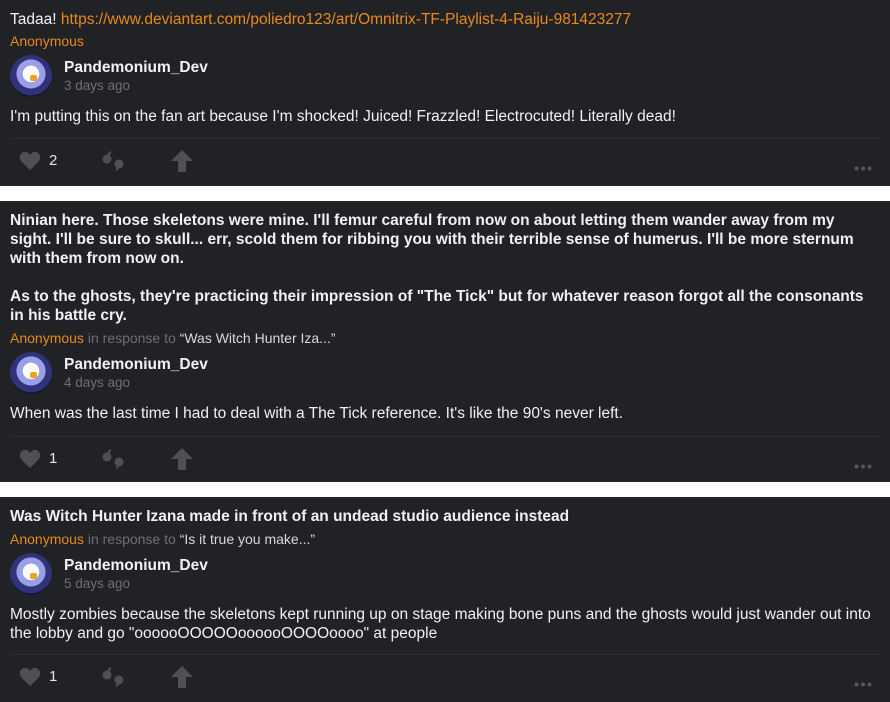 The height and width of the screenshot is (702, 890). I want to click on asker-line: Anonymous, so click(445, 41).